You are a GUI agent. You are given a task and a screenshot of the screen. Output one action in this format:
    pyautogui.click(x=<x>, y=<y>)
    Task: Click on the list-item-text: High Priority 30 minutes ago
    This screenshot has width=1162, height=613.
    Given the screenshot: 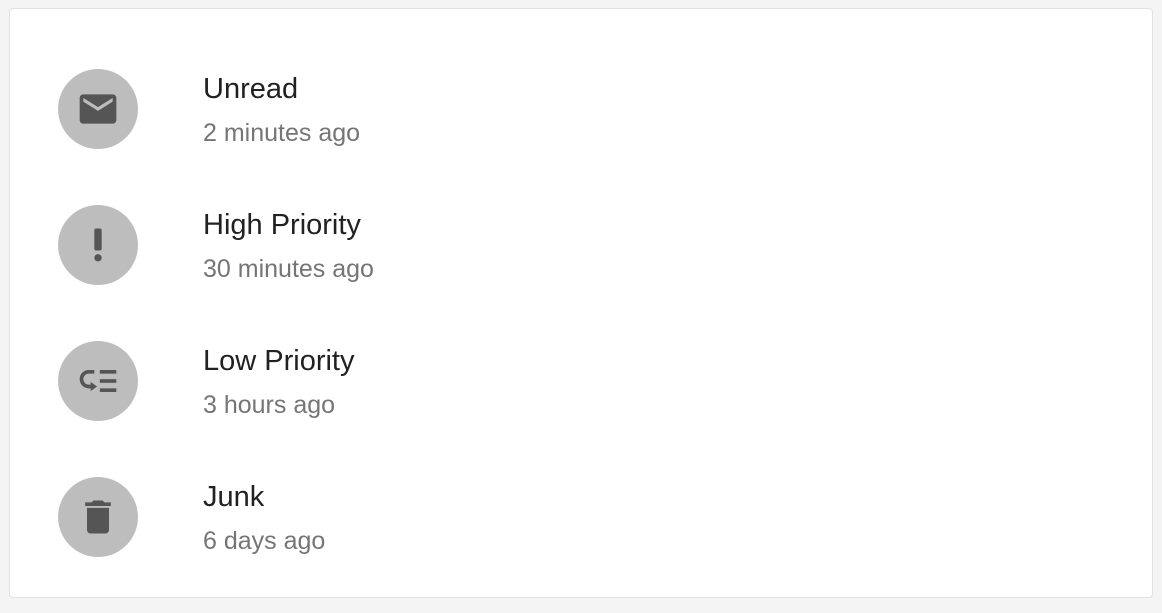 What is the action you would take?
    pyautogui.click(x=288, y=246)
    